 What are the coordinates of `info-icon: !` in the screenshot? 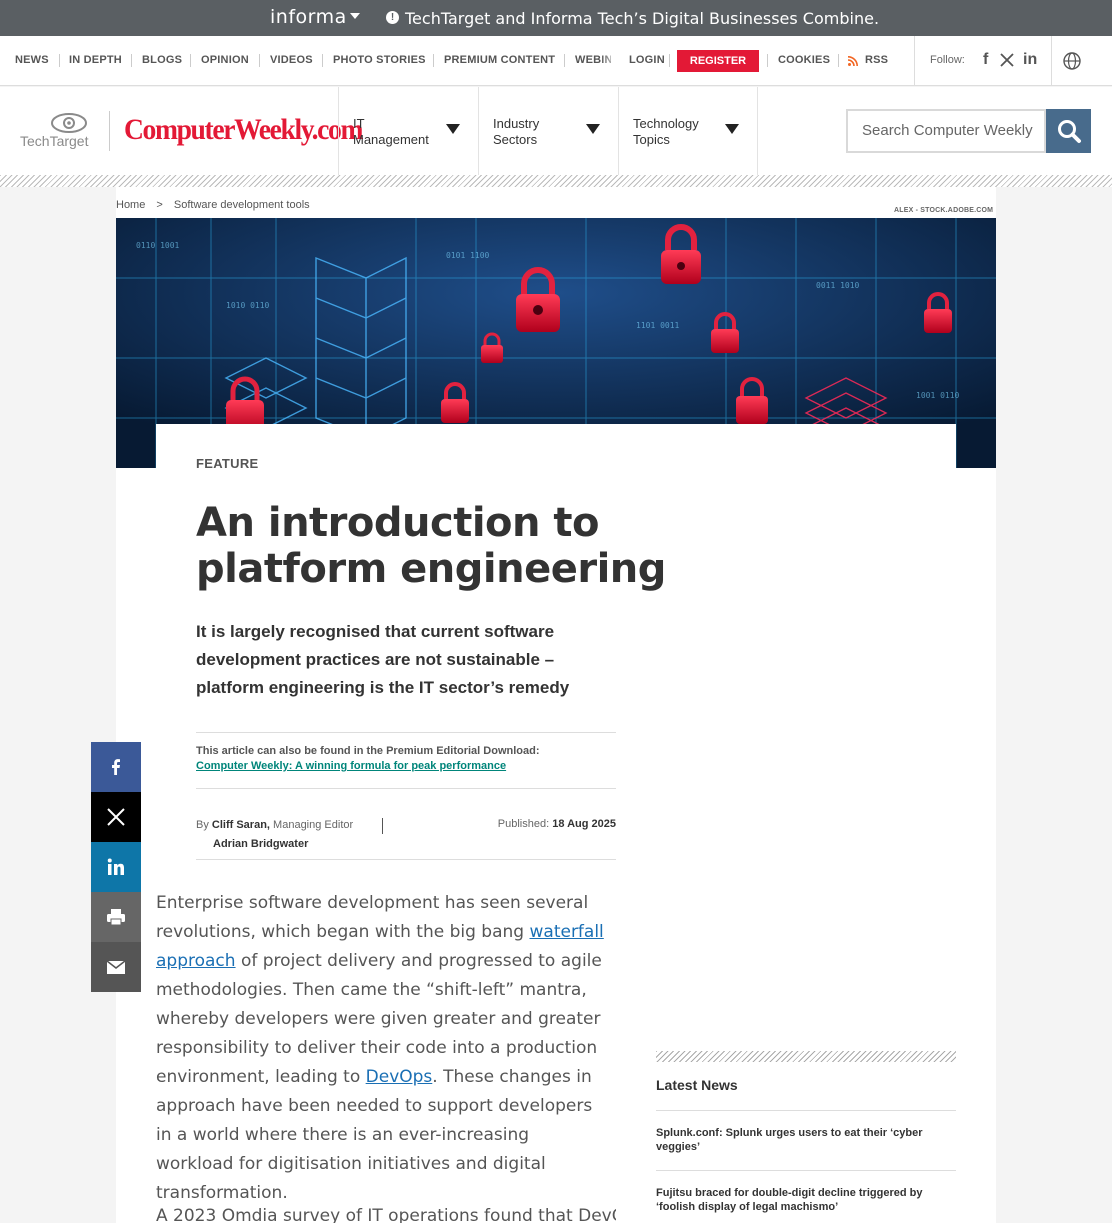 It's located at (392, 17).